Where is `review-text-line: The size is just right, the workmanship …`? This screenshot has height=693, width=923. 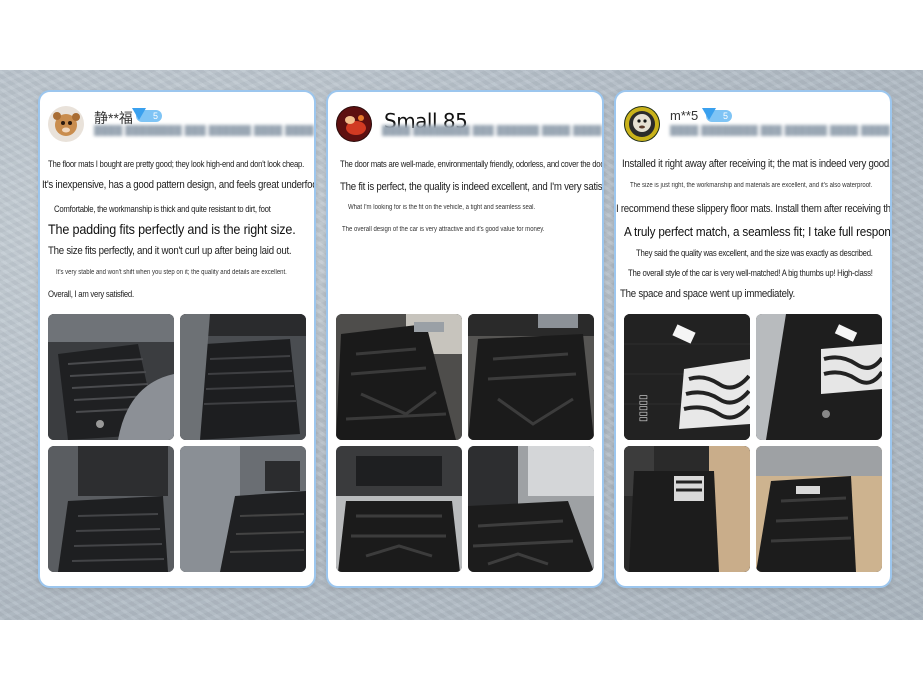 review-text-line: The size is just right, the workmanship … is located at coordinates (751, 185).